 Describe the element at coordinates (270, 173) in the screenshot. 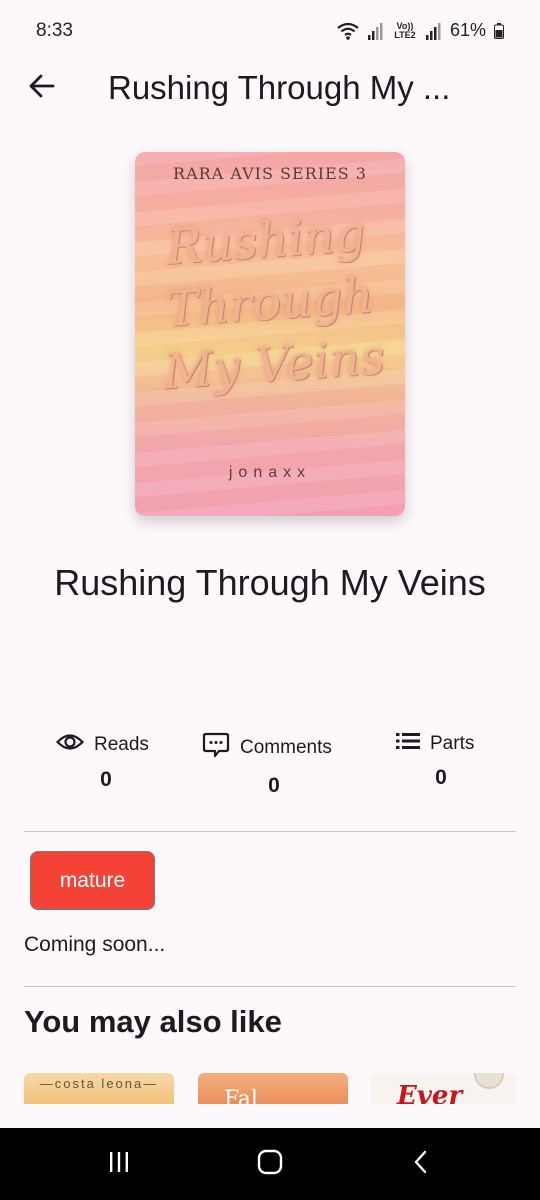

I see `cover-series-text: RARA AVIS SERIES 3` at that location.